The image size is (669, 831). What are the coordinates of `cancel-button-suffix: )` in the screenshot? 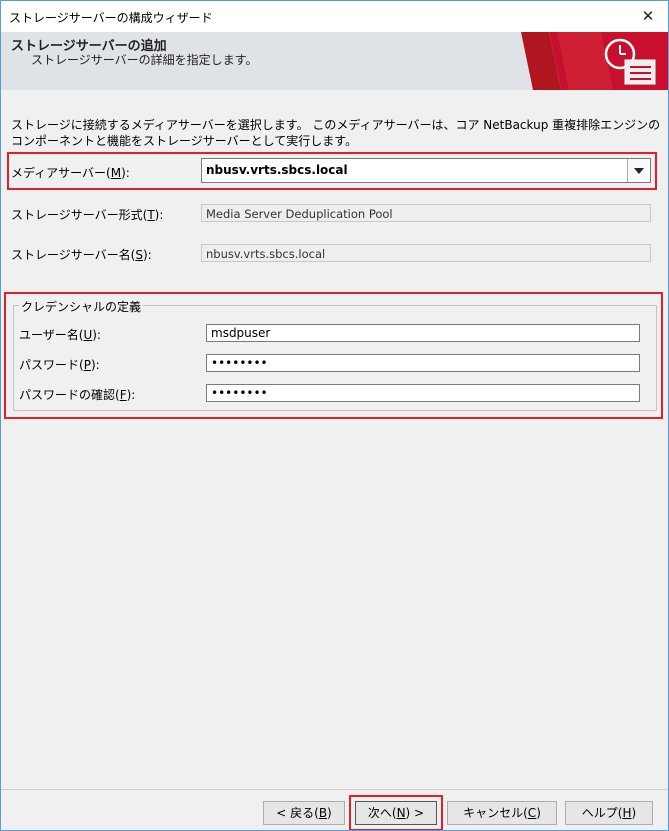 It's located at (538, 813).